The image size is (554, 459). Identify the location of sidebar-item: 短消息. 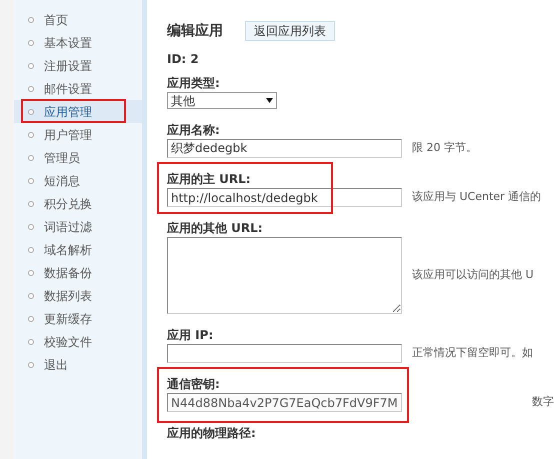
(78, 180).